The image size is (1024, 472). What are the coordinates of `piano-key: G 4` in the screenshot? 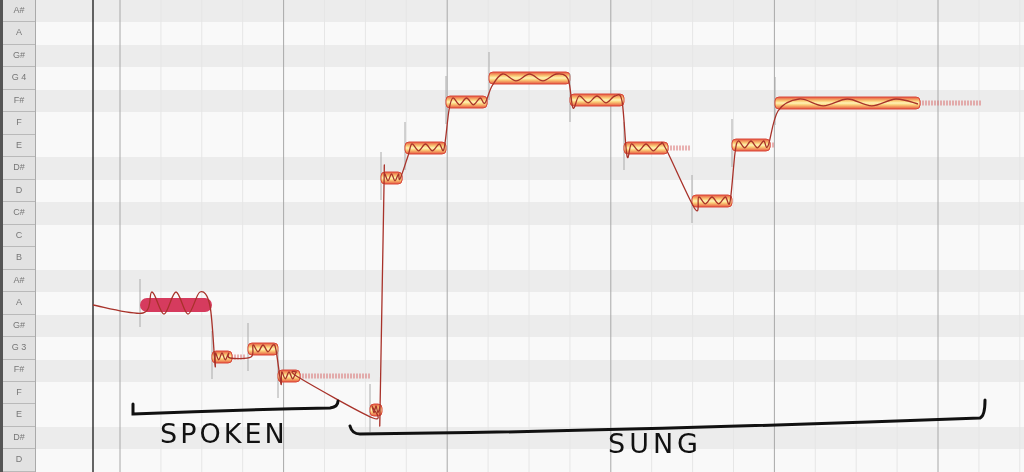 It's located at (19, 78).